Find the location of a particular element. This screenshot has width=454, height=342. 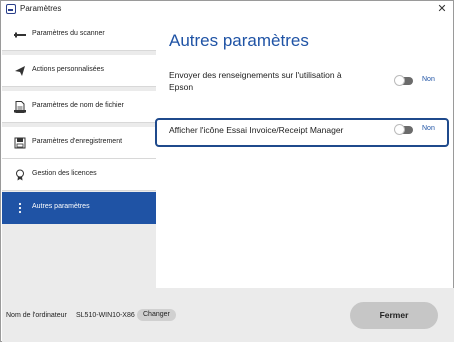

sidebar-item-label: Paramètres d'enregistrement is located at coordinates (77, 141).